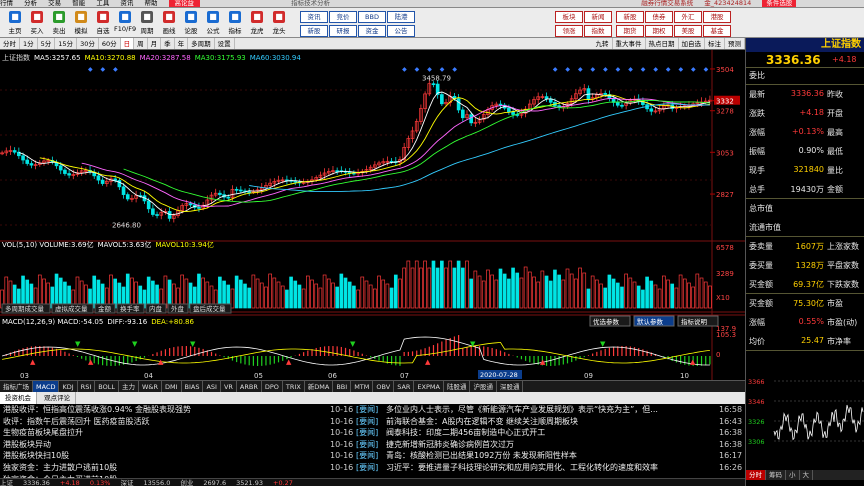 The width and height of the screenshot is (864, 486). Describe the element at coordinates (692, 43) in the screenshot. I see `period-right-item-3: 加自选` at that location.